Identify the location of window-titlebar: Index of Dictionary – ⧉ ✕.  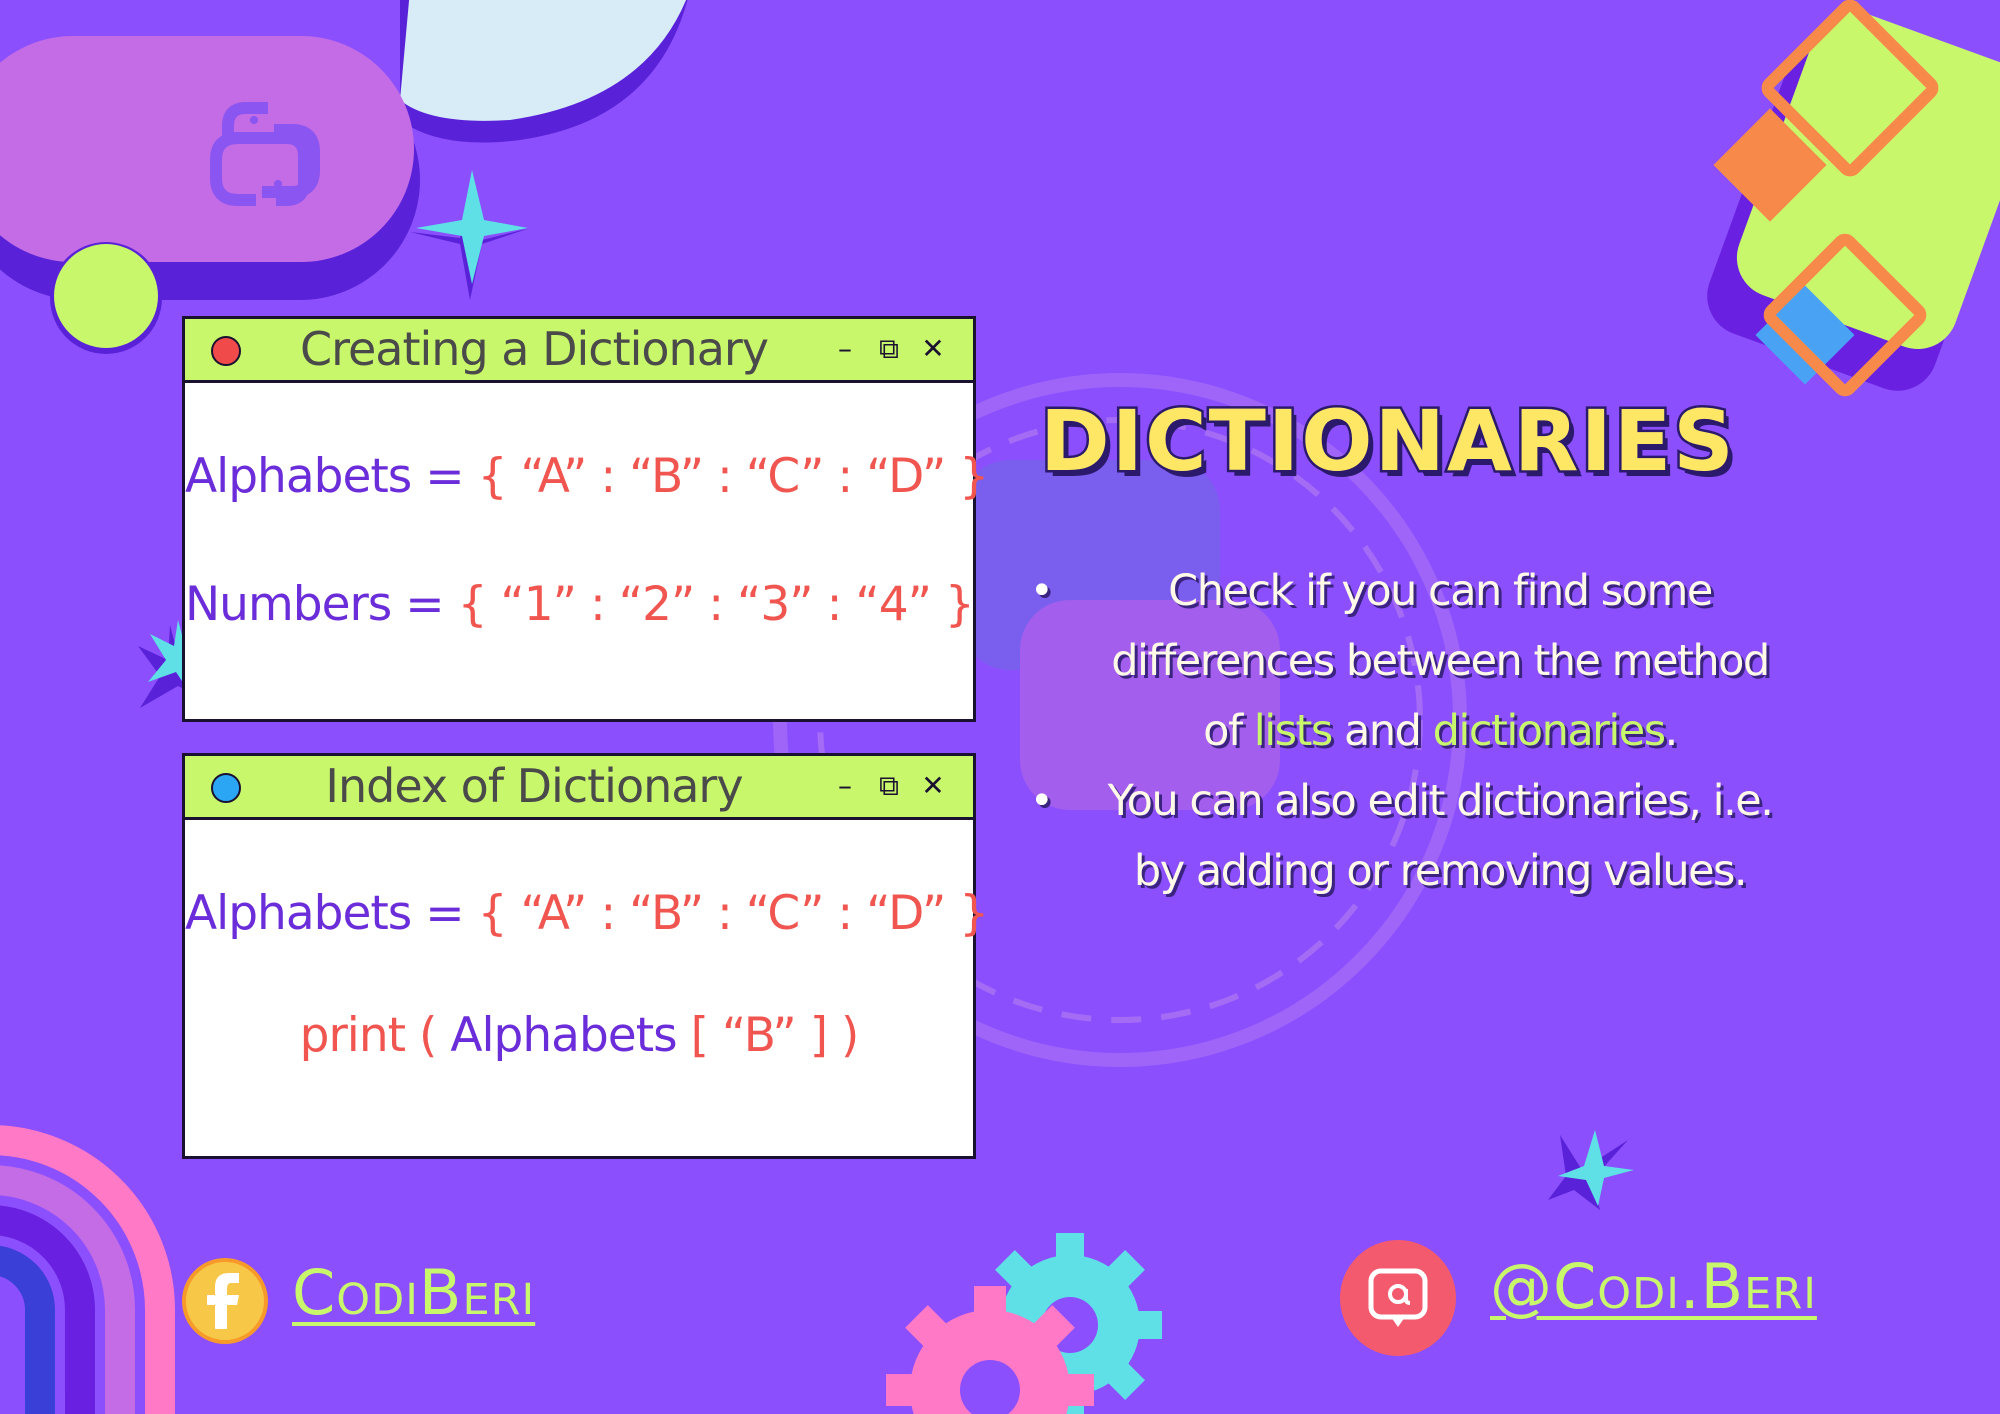
(579, 788).